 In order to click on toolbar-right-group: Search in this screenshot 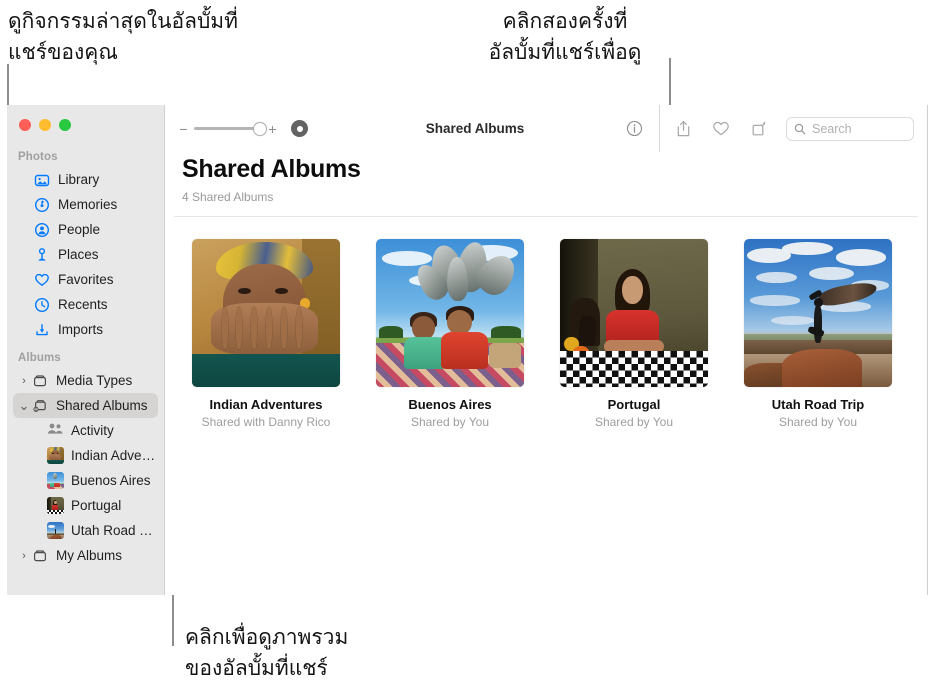, I will do `click(771, 128)`.